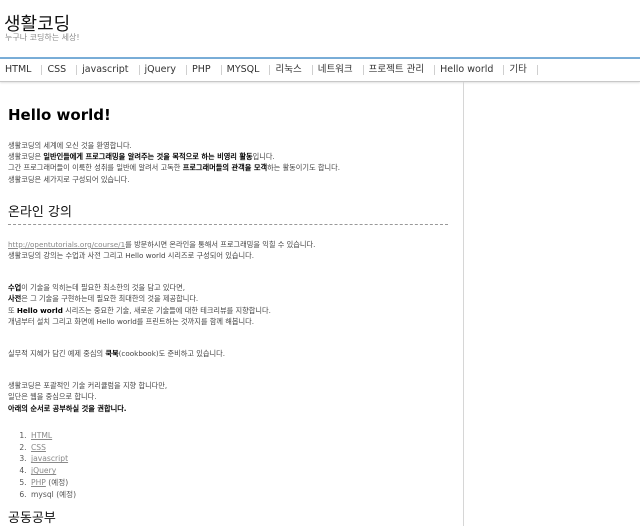  I want to click on curriculum-link-javascript: javascript, so click(49, 458).